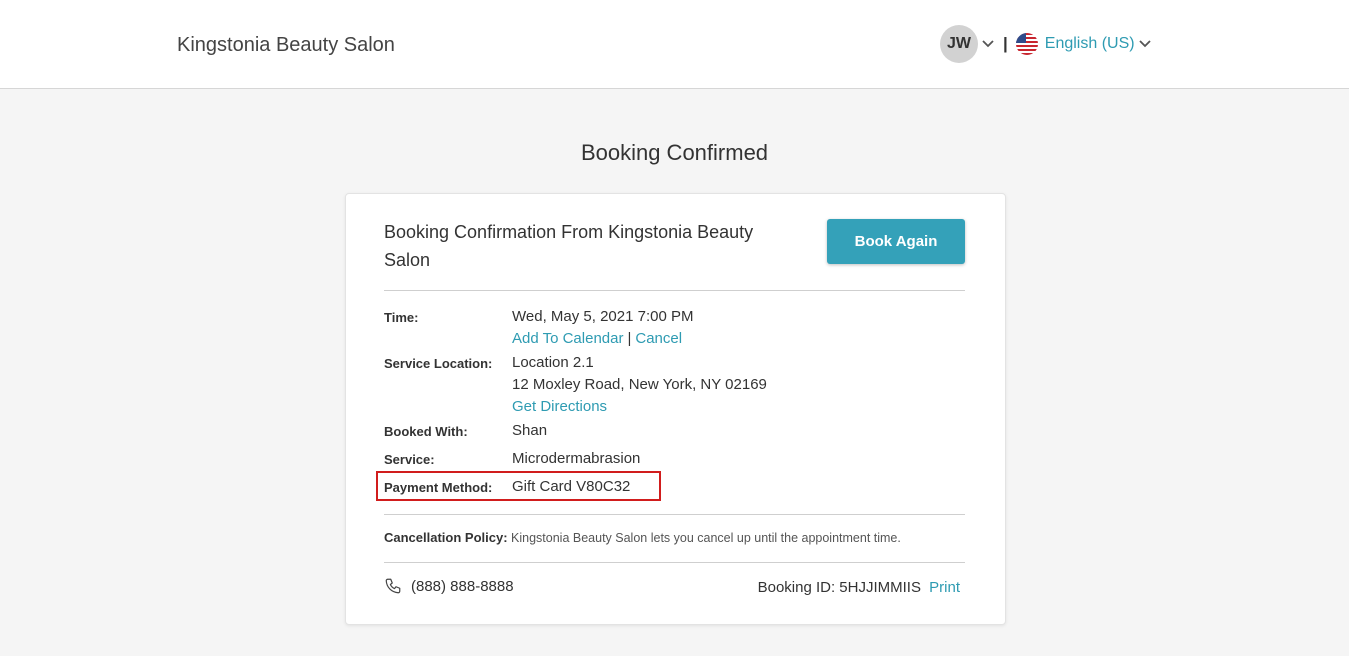 This screenshot has width=1349, height=656. Describe the element at coordinates (553, 362) in the screenshot. I see `location-name: Location 2.1` at that location.